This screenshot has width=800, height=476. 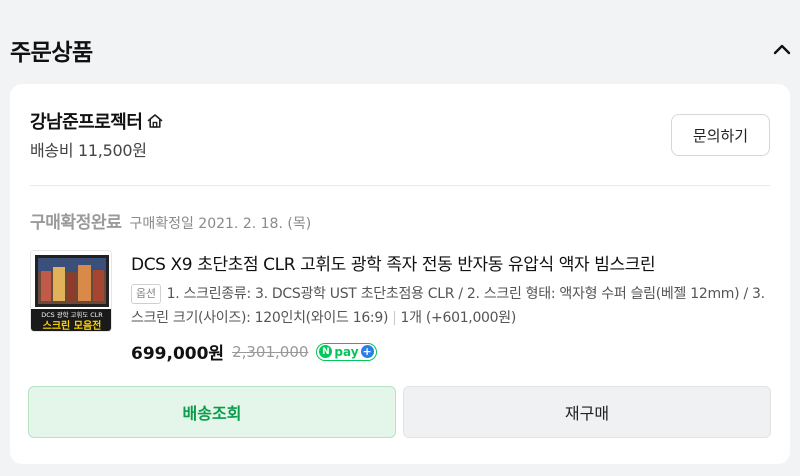 What do you see at coordinates (71, 291) in the screenshot?
I see `product-thumbnail: DCS 광학 고휘도 CLR 스크린 모음전` at bounding box center [71, 291].